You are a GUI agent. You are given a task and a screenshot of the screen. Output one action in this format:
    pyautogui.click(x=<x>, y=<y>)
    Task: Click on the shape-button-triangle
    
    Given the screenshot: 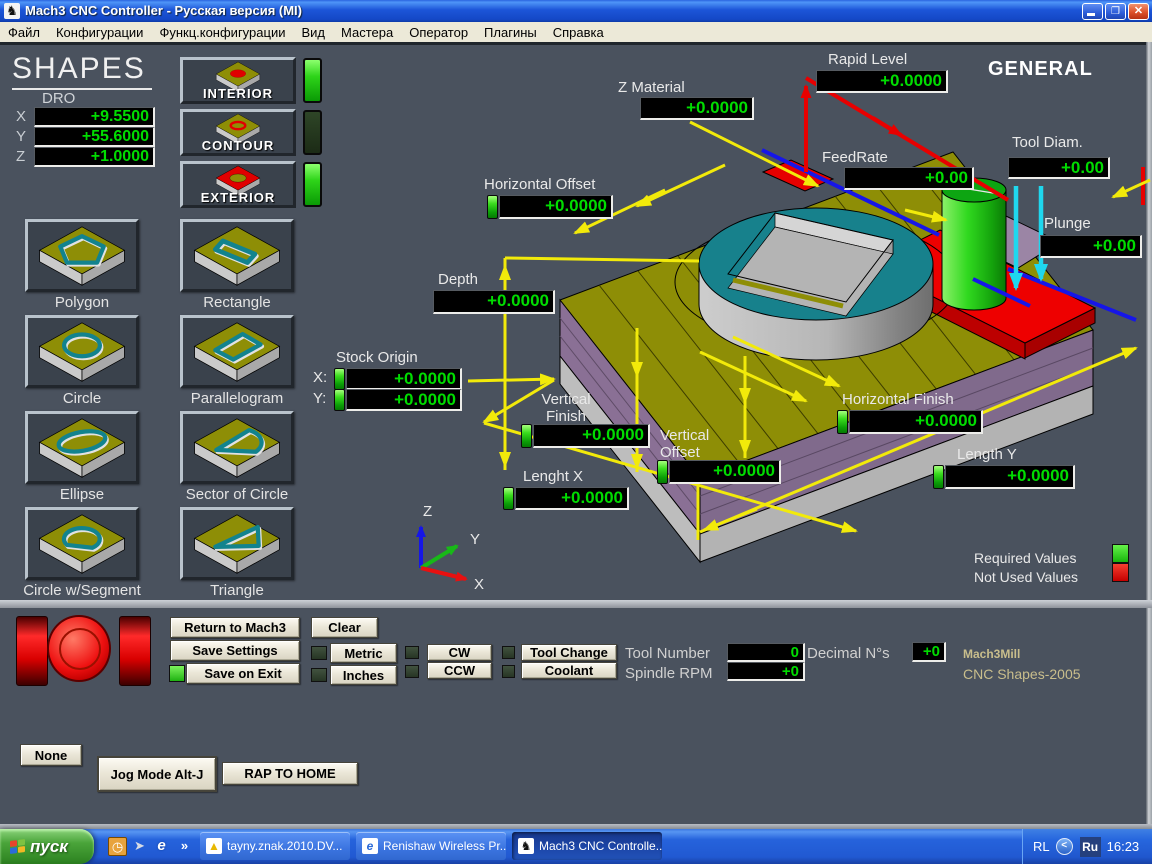 What is the action you would take?
    pyautogui.click(x=237, y=543)
    